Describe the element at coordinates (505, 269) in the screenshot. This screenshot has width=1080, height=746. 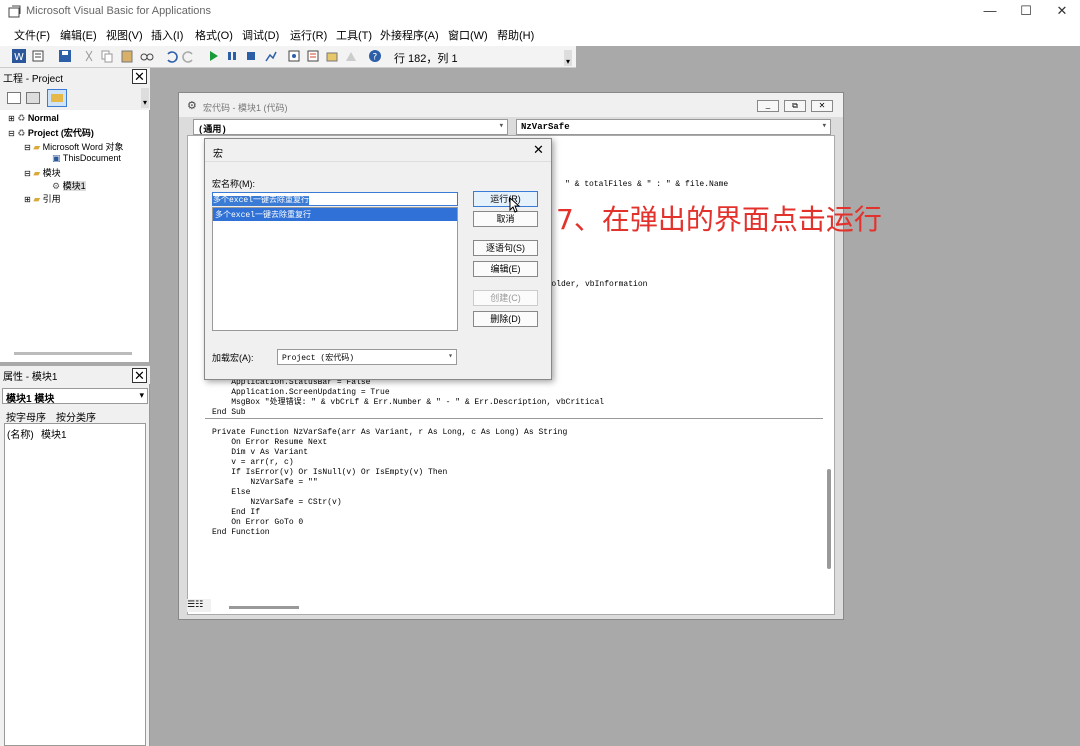
I see `edit-button: 编辑(E)` at that location.